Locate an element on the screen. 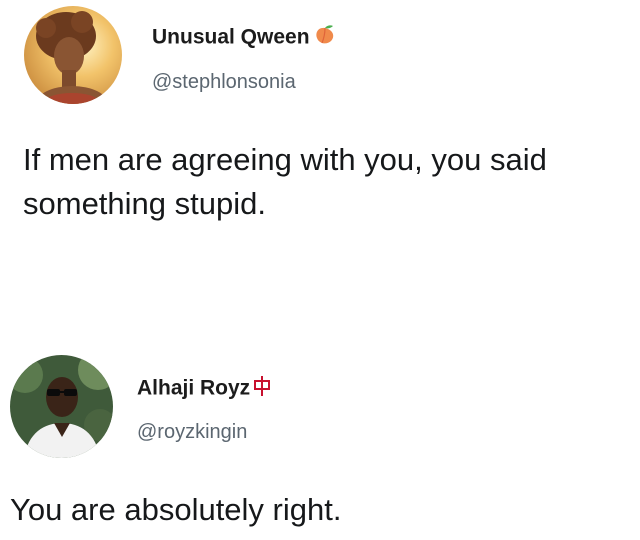 Image resolution: width=640 pixels, height=540 pixels. peach-emoji-icon is located at coordinates (325, 38).